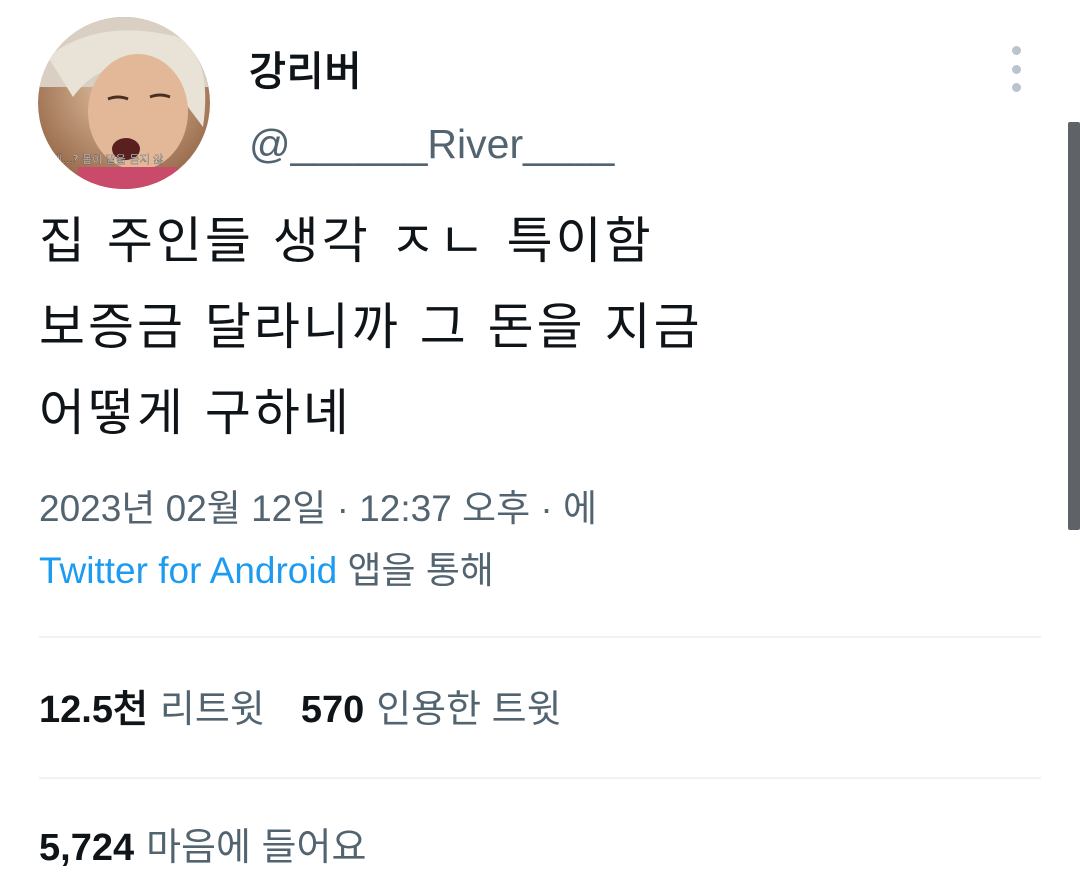  I want to click on retweets-label: 리트윗, so click(212, 710).